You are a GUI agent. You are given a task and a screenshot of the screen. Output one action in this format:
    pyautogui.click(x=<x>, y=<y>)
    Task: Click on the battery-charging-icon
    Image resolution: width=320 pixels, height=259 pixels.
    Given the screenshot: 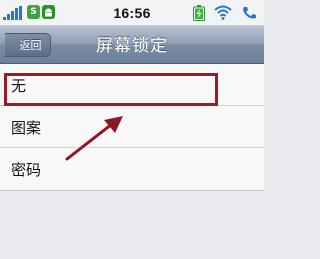 What is the action you would take?
    pyautogui.click(x=199, y=13)
    